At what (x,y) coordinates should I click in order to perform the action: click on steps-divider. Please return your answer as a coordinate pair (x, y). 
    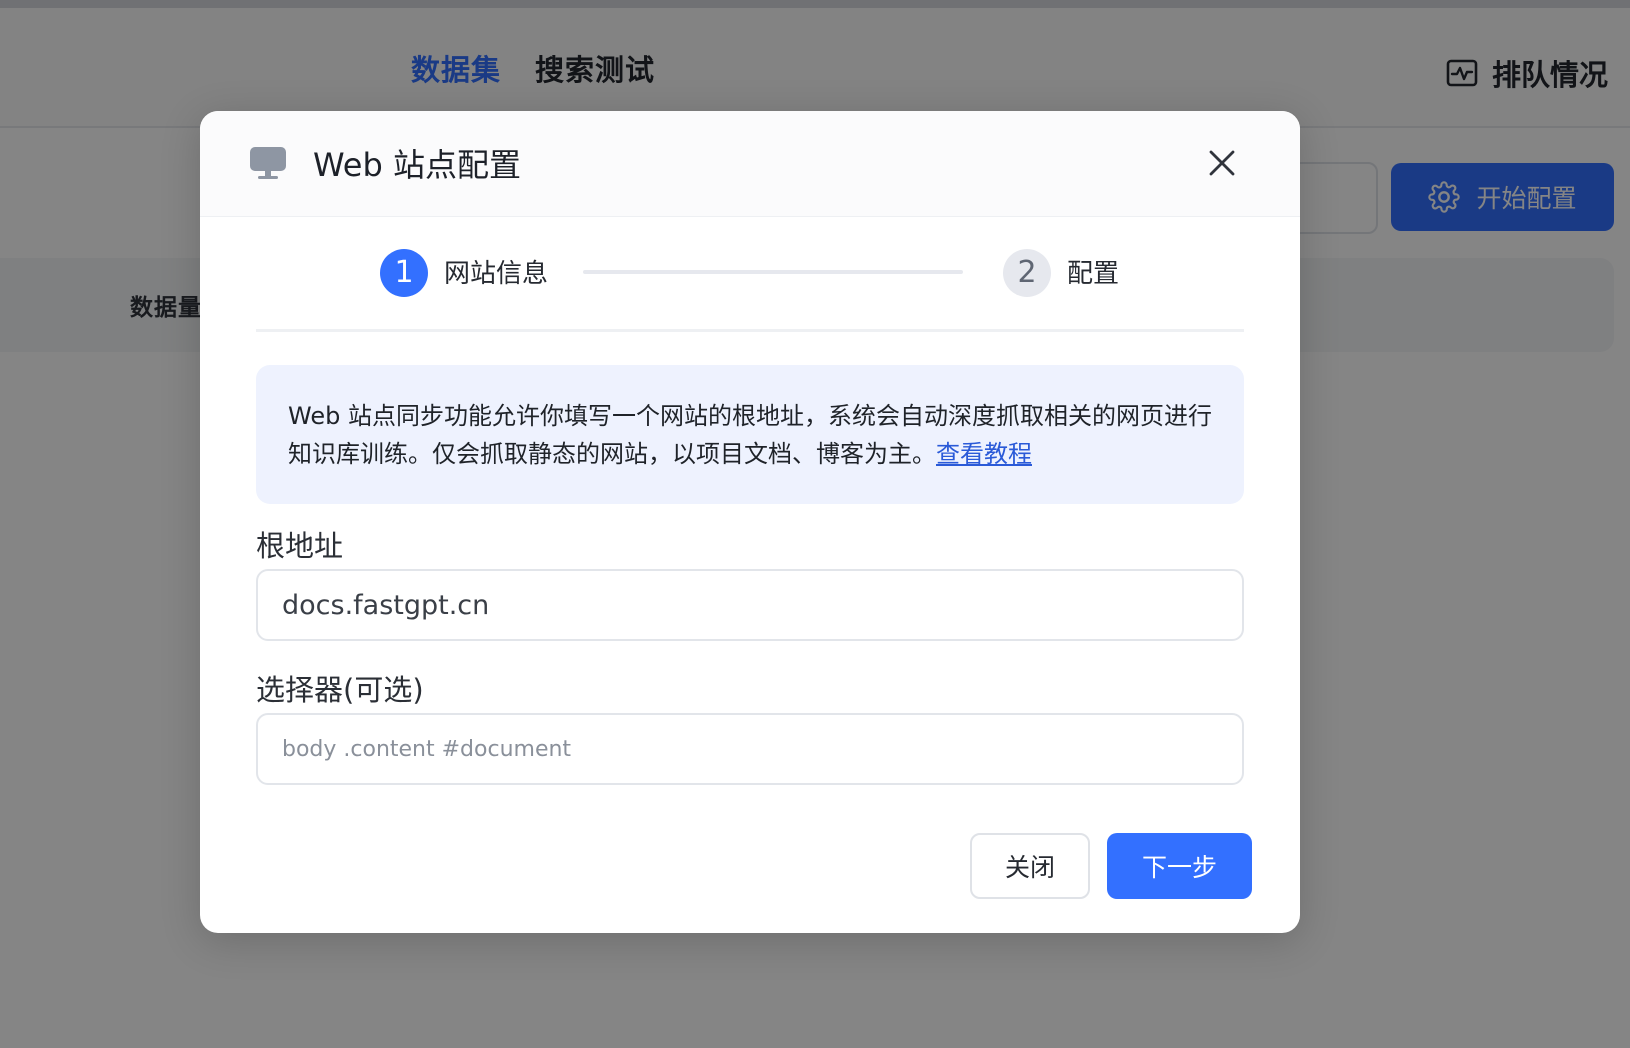
    Looking at the image, I should click on (750, 330).